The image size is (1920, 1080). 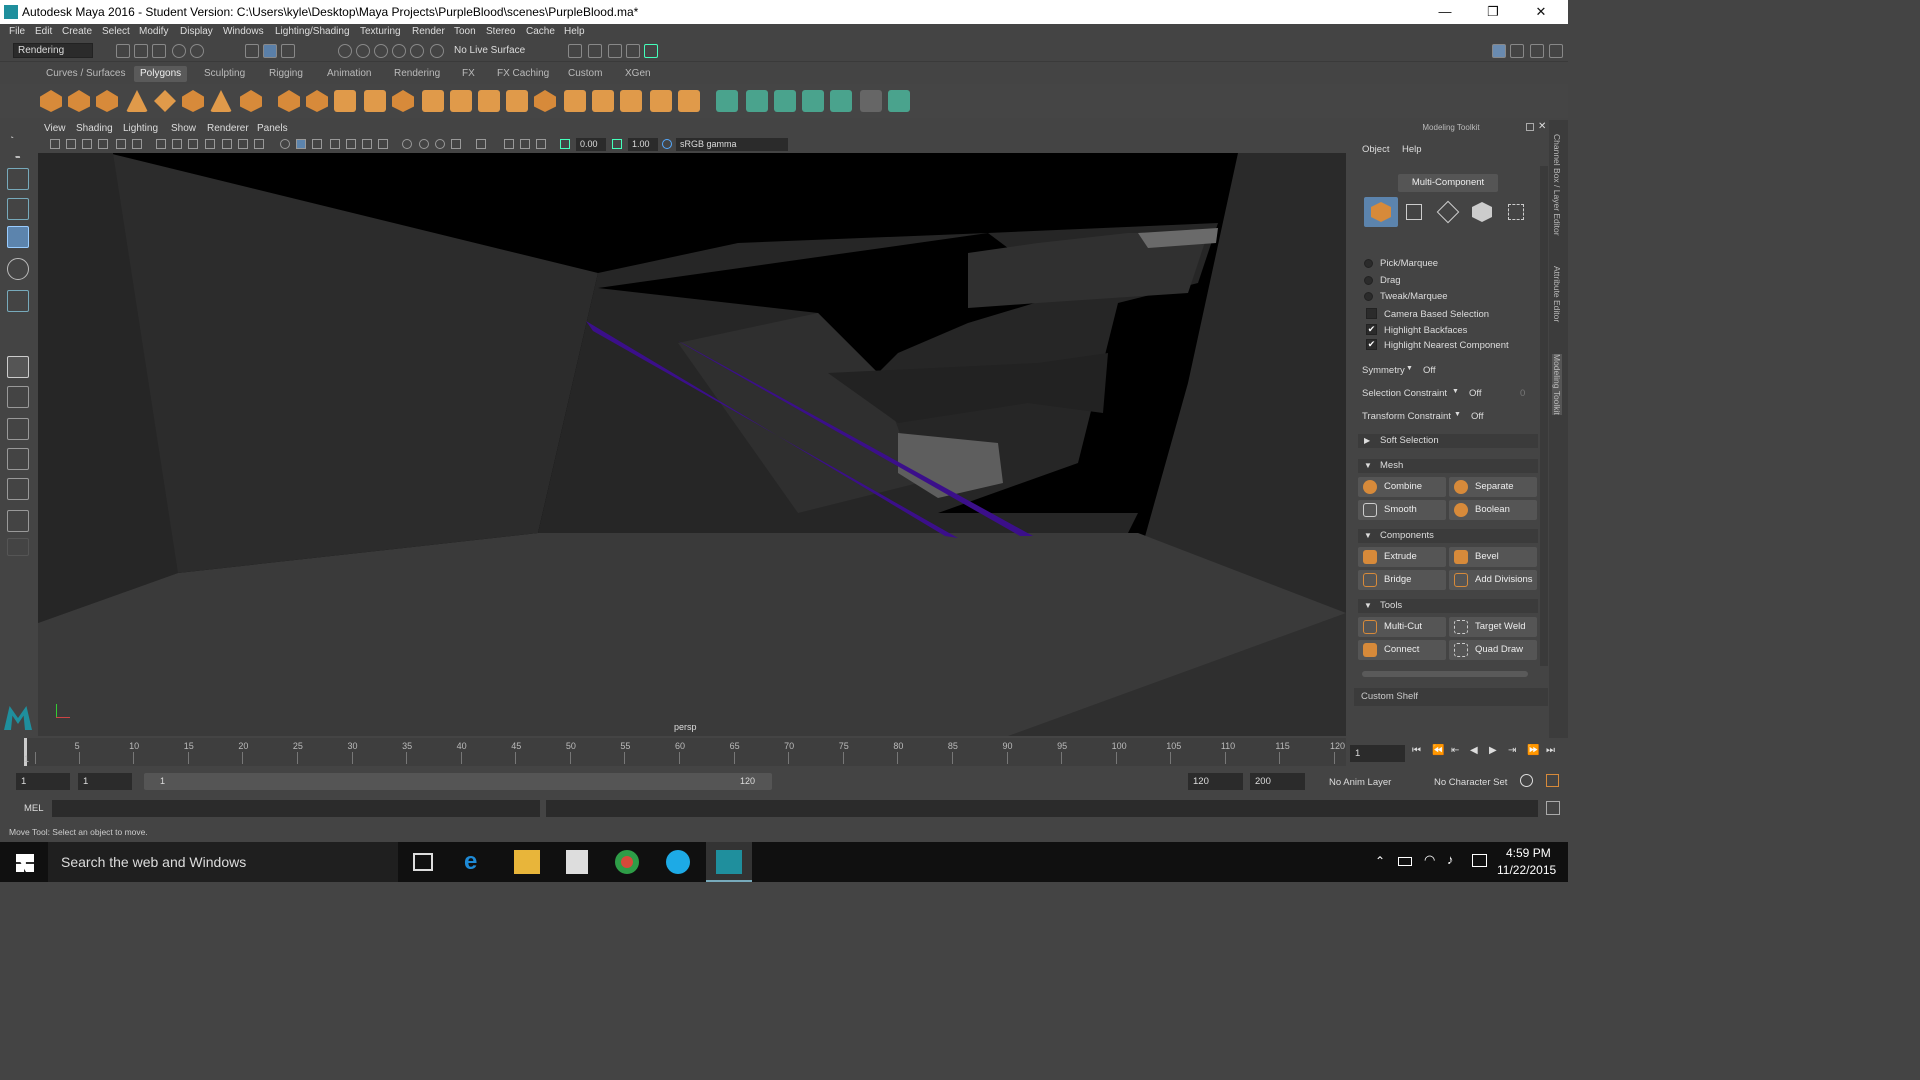 What do you see at coordinates (296, 808) in the screenshot?
I see `command-input` at bounding box center [296, 808].